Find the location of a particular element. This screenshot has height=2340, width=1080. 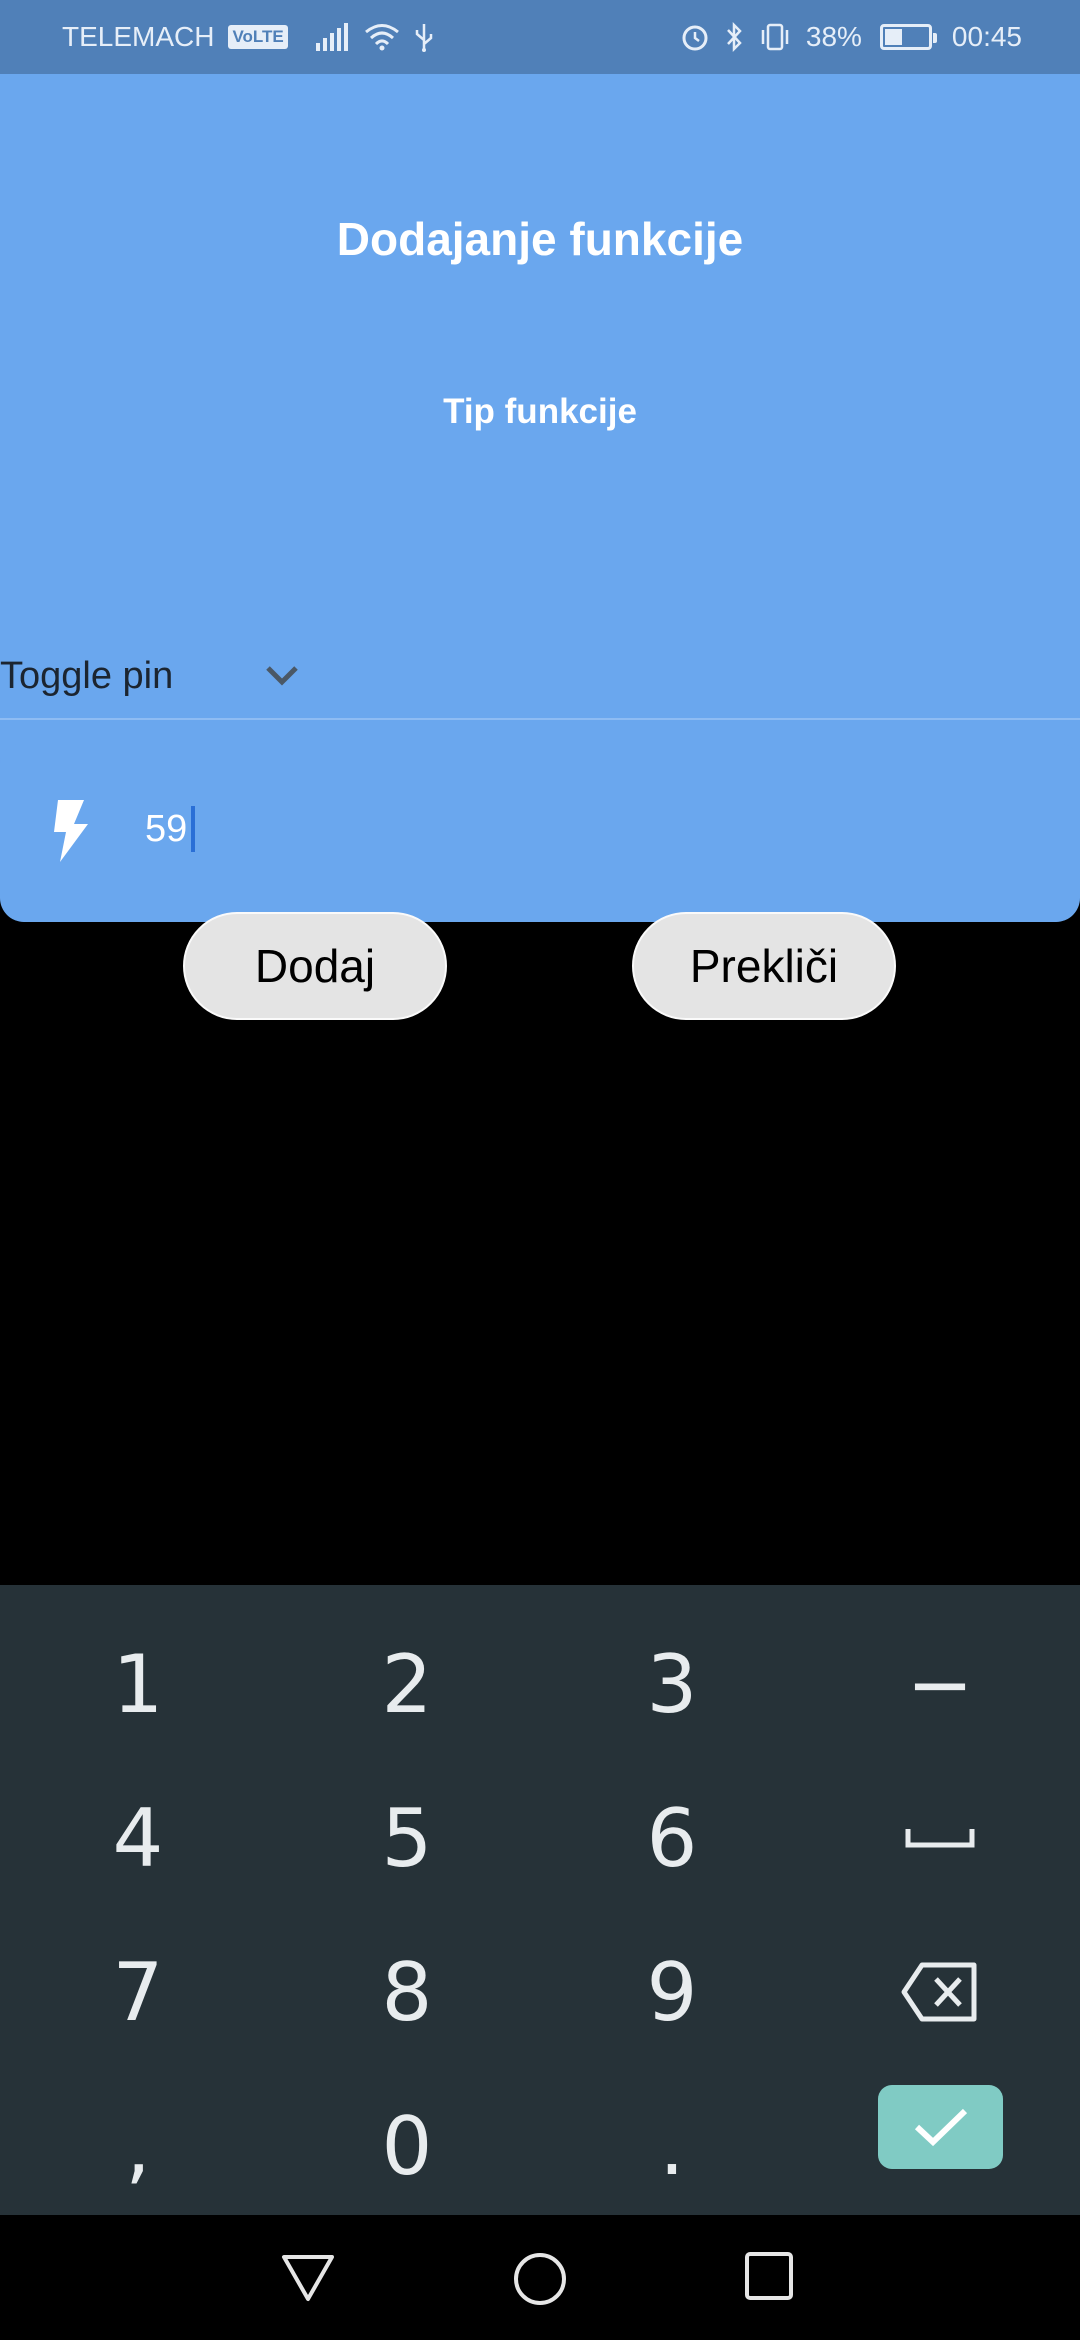

alarm-icon is located at coordinates (695, 37).